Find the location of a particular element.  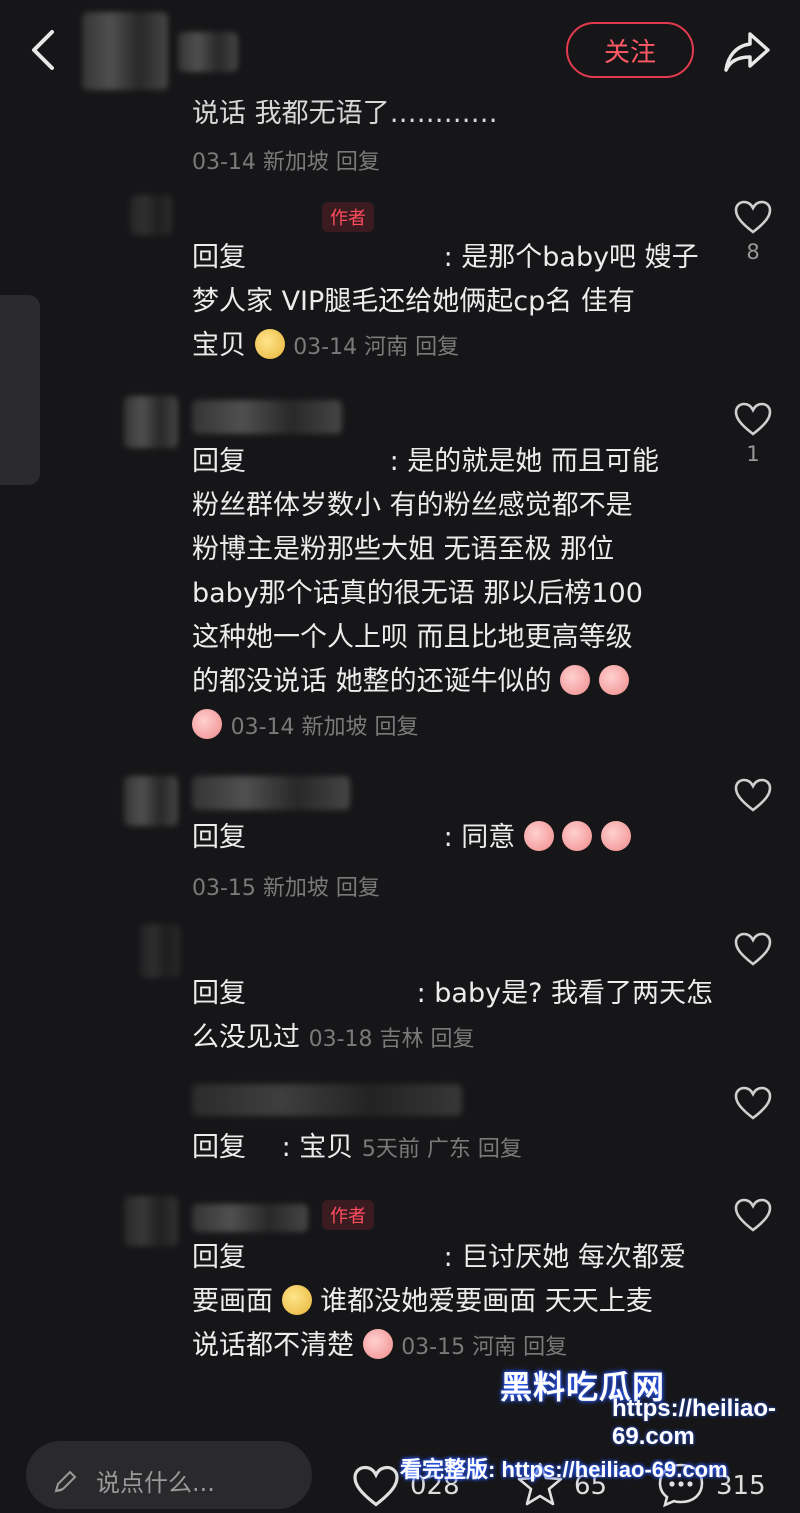

side-overlay is located at coordinates (20, 390).